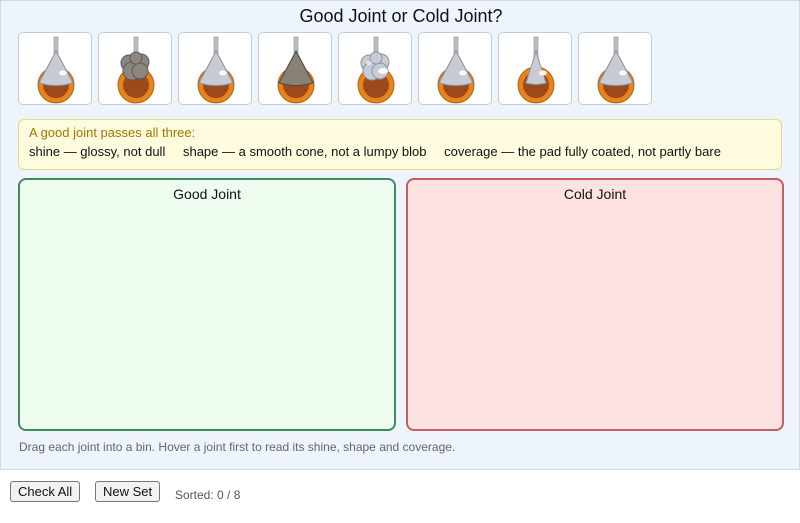  What do you see at coordinates (128, 491) in the screenshot?
I see `new-set-button: New Set` at bounding box center [128, 491].